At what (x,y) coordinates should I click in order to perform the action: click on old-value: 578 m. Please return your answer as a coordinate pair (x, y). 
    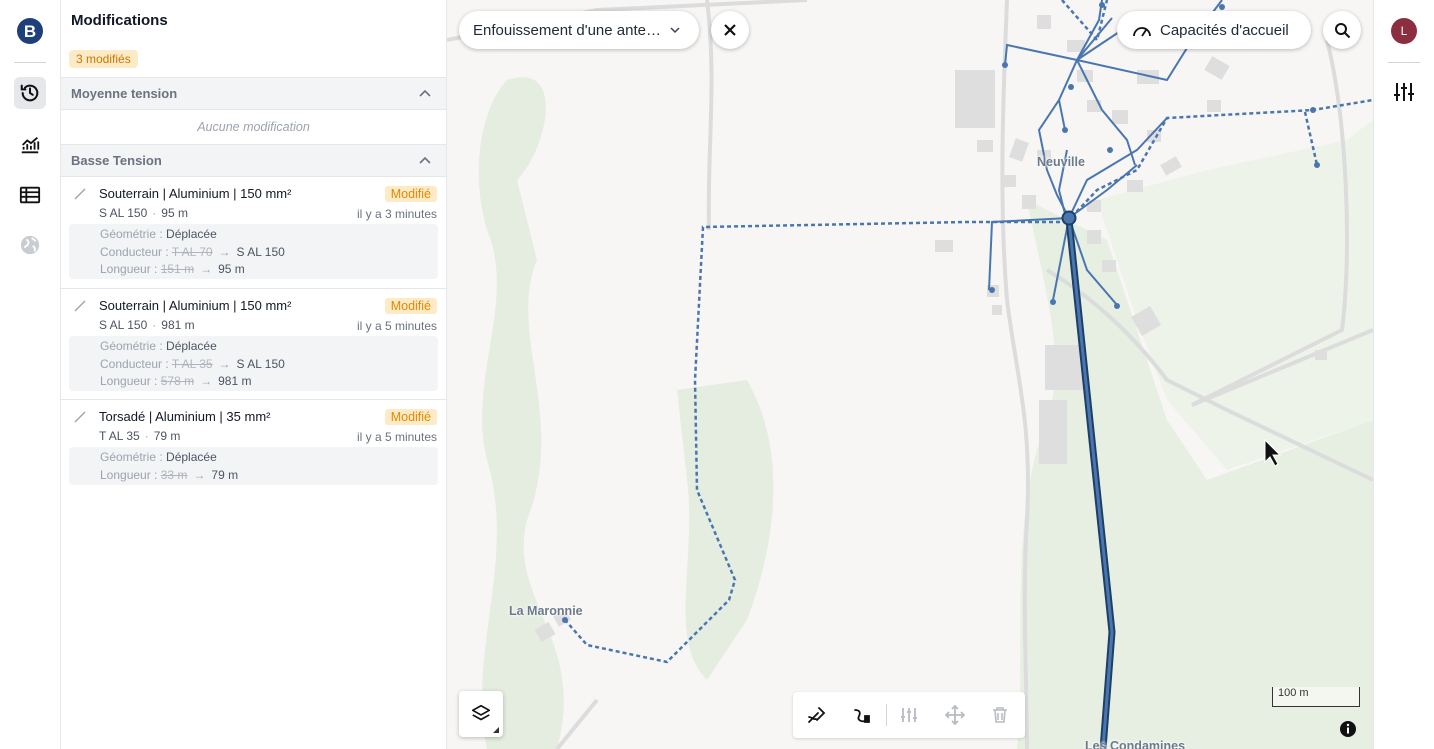
    Looking at the image, I should click on (177, 381).